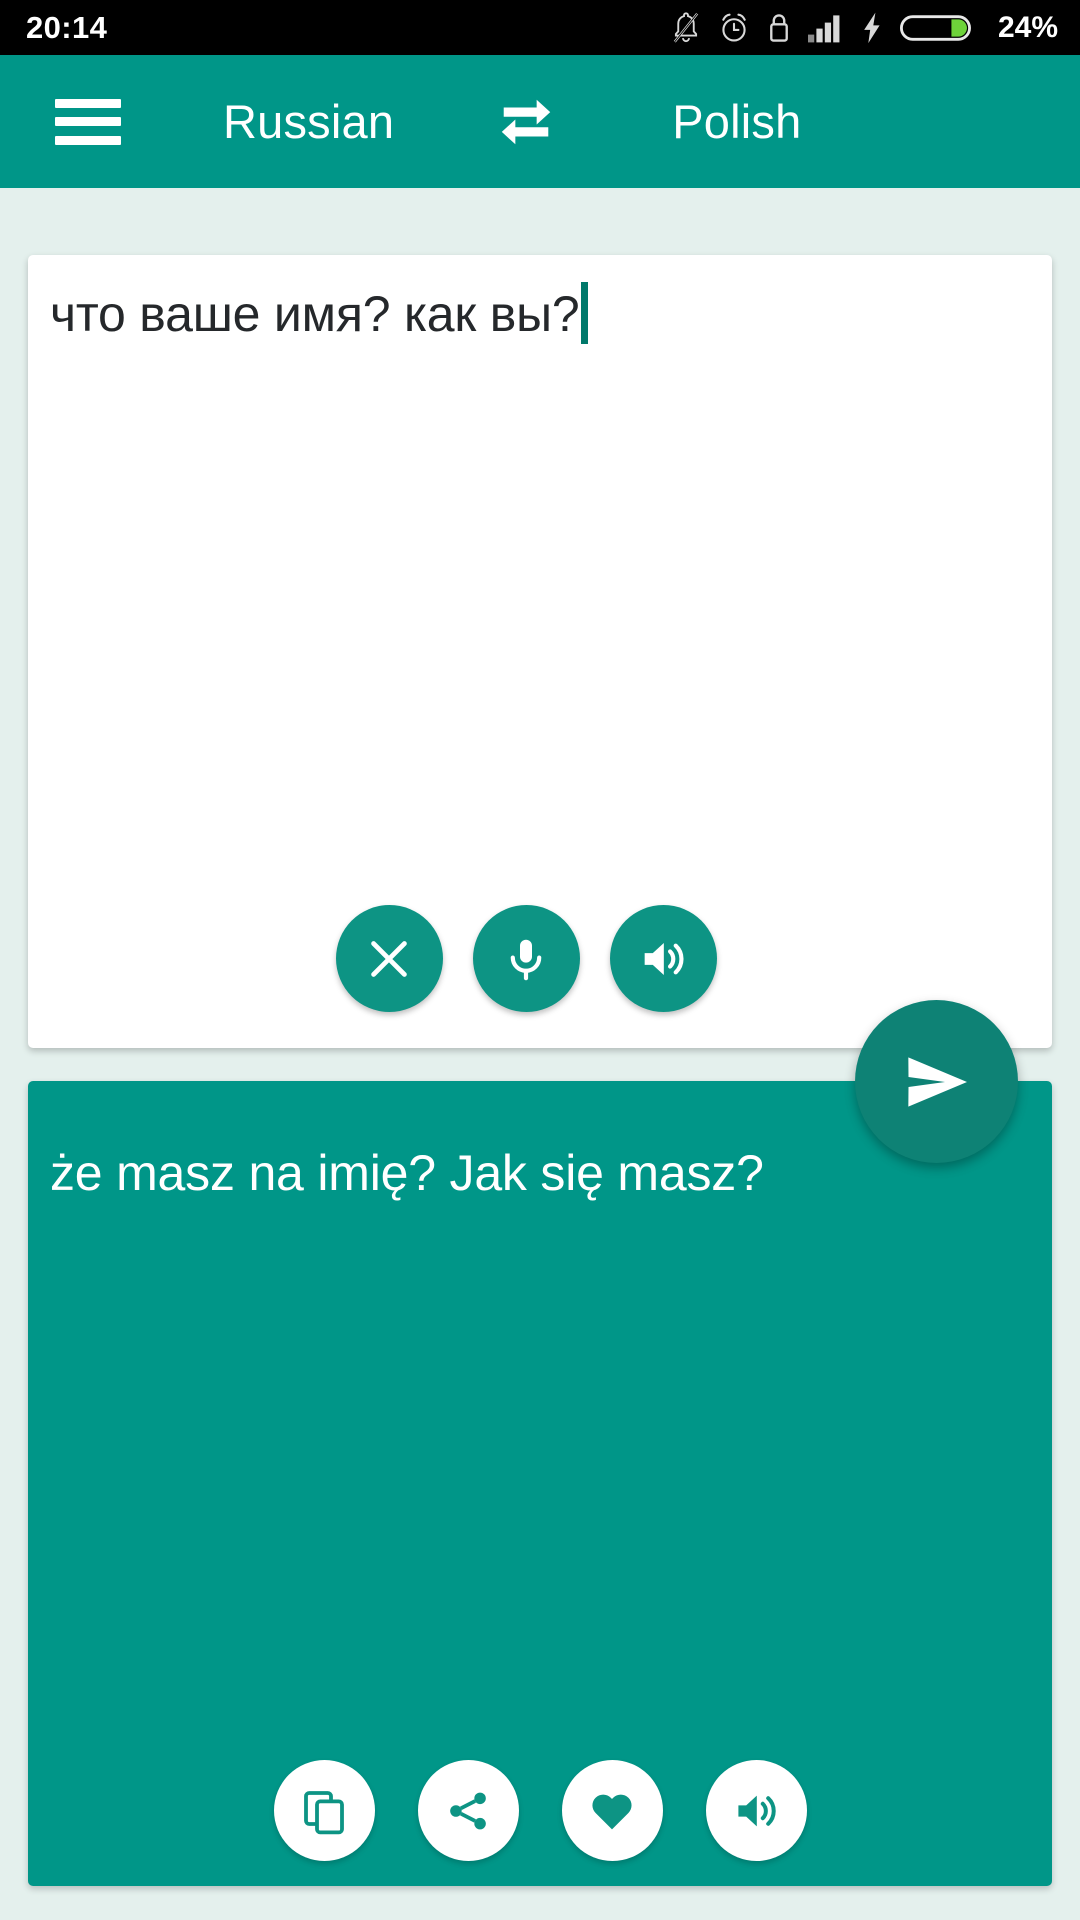  I want to click on speak-translation-button, so click(756, 1810).